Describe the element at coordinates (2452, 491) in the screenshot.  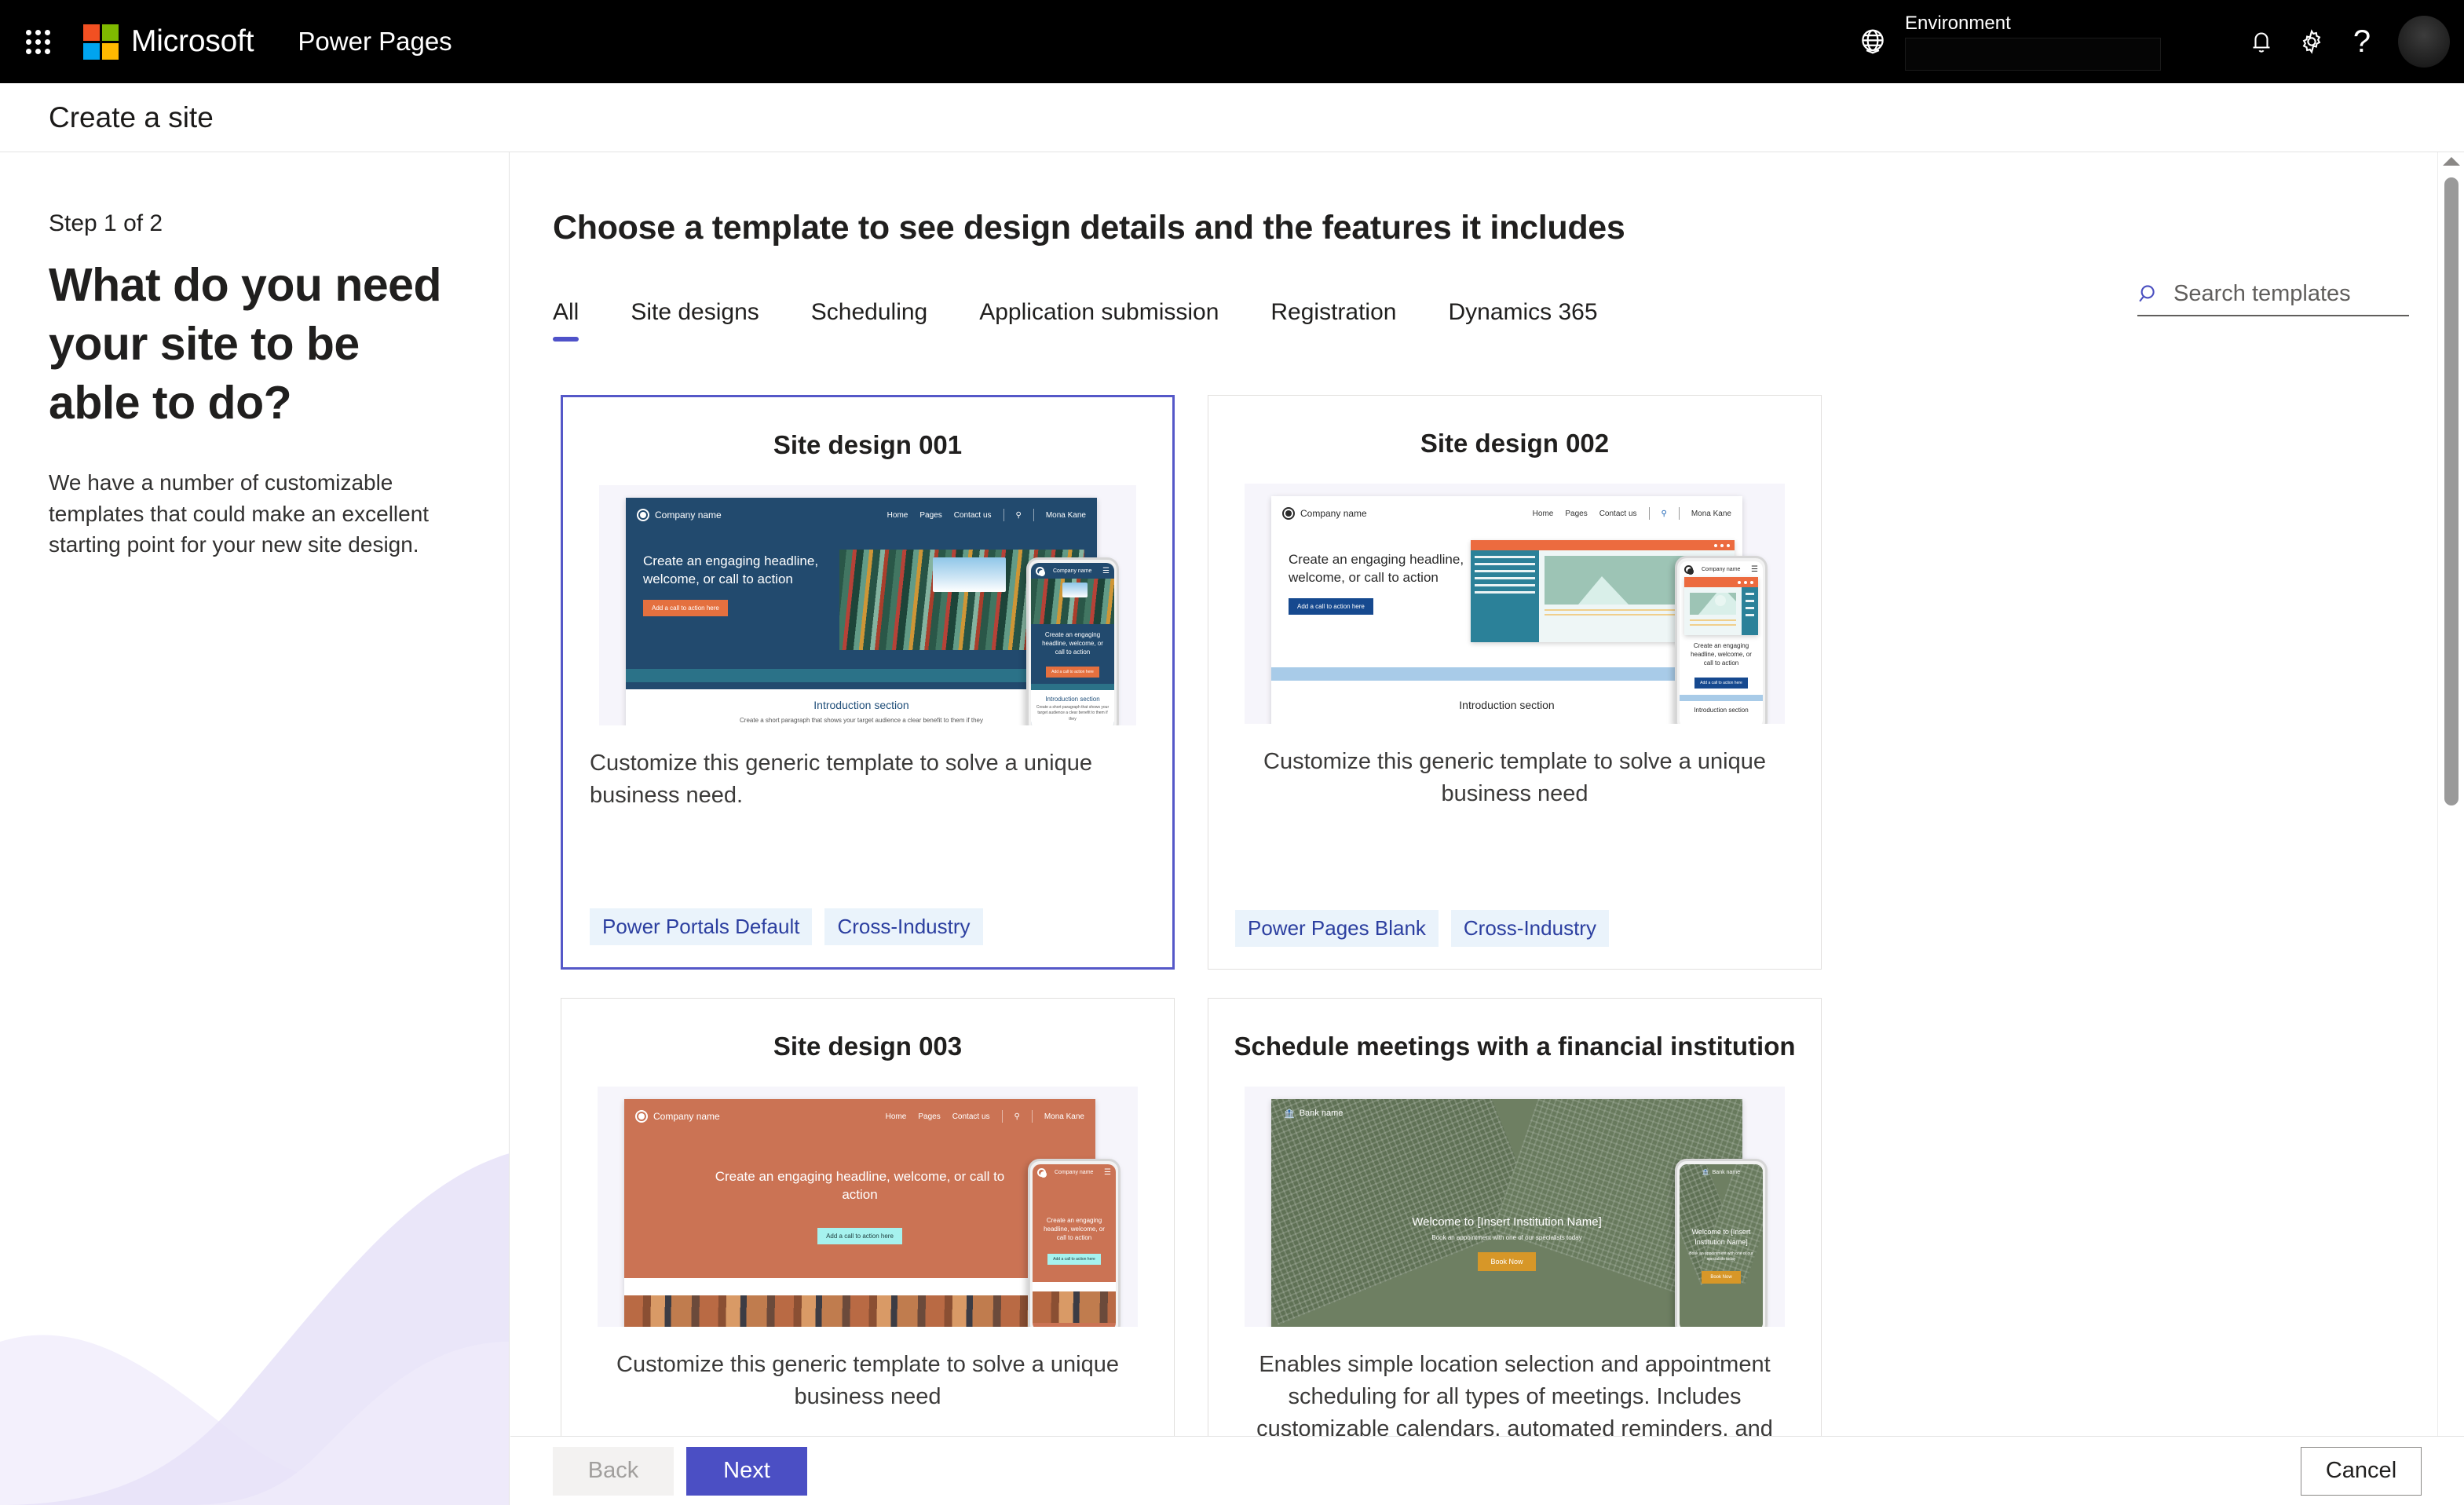
I see `scrollbar-thumb` at that location.